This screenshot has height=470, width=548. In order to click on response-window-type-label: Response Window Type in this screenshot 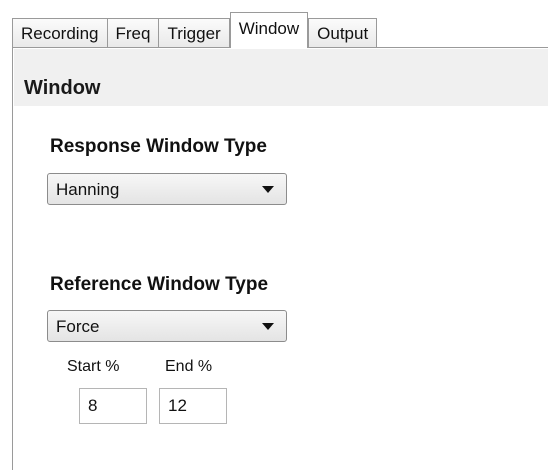, I will do `click(158, 146)`.